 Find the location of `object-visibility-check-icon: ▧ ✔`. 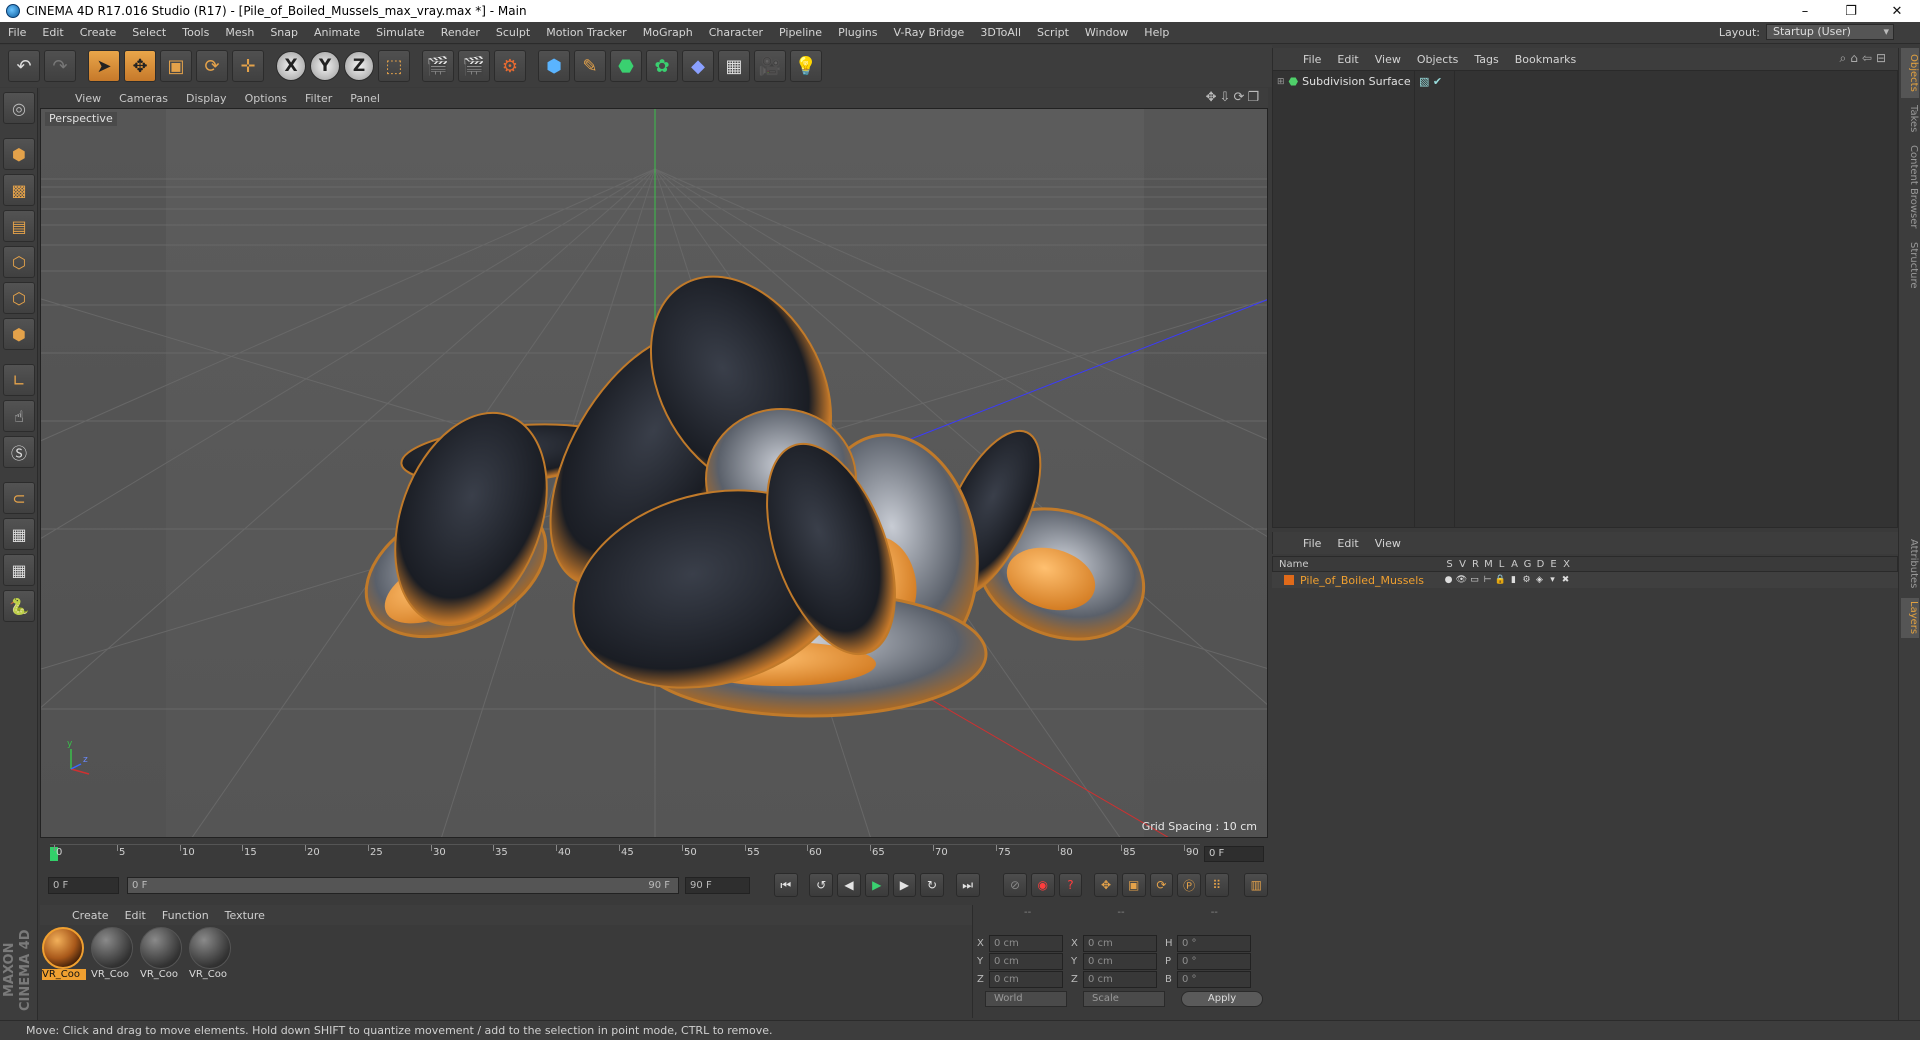

object-visibility-check-icon: ▧ ✔ is located at coordinates (1430, 81).